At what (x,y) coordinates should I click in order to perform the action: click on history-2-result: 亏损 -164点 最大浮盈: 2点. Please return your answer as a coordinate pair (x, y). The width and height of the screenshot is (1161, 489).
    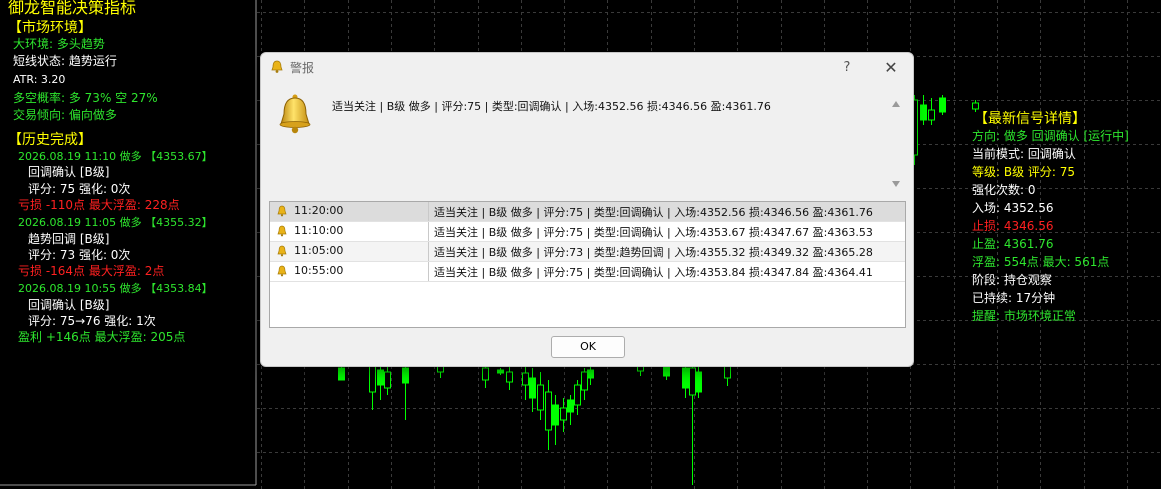
    Looking at the image, I should click on (91, 271).